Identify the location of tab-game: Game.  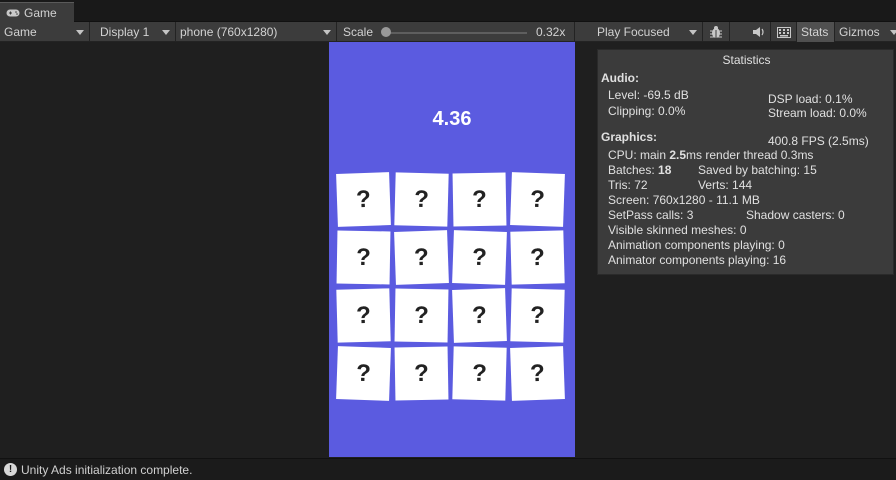
(37, 12).